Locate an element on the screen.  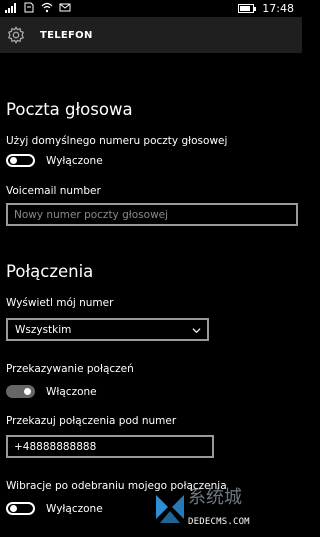
wifi-icon is located at coordinates (47, 7).